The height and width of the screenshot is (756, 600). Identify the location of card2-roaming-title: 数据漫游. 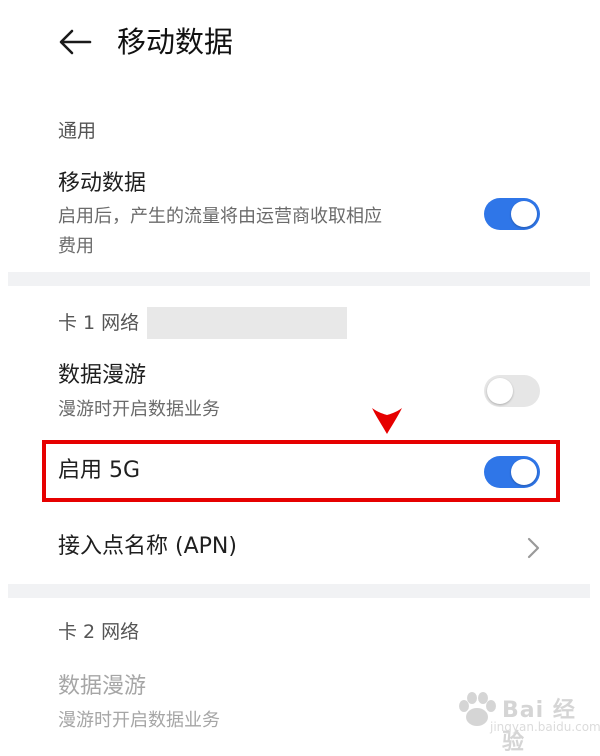
(102, 686).